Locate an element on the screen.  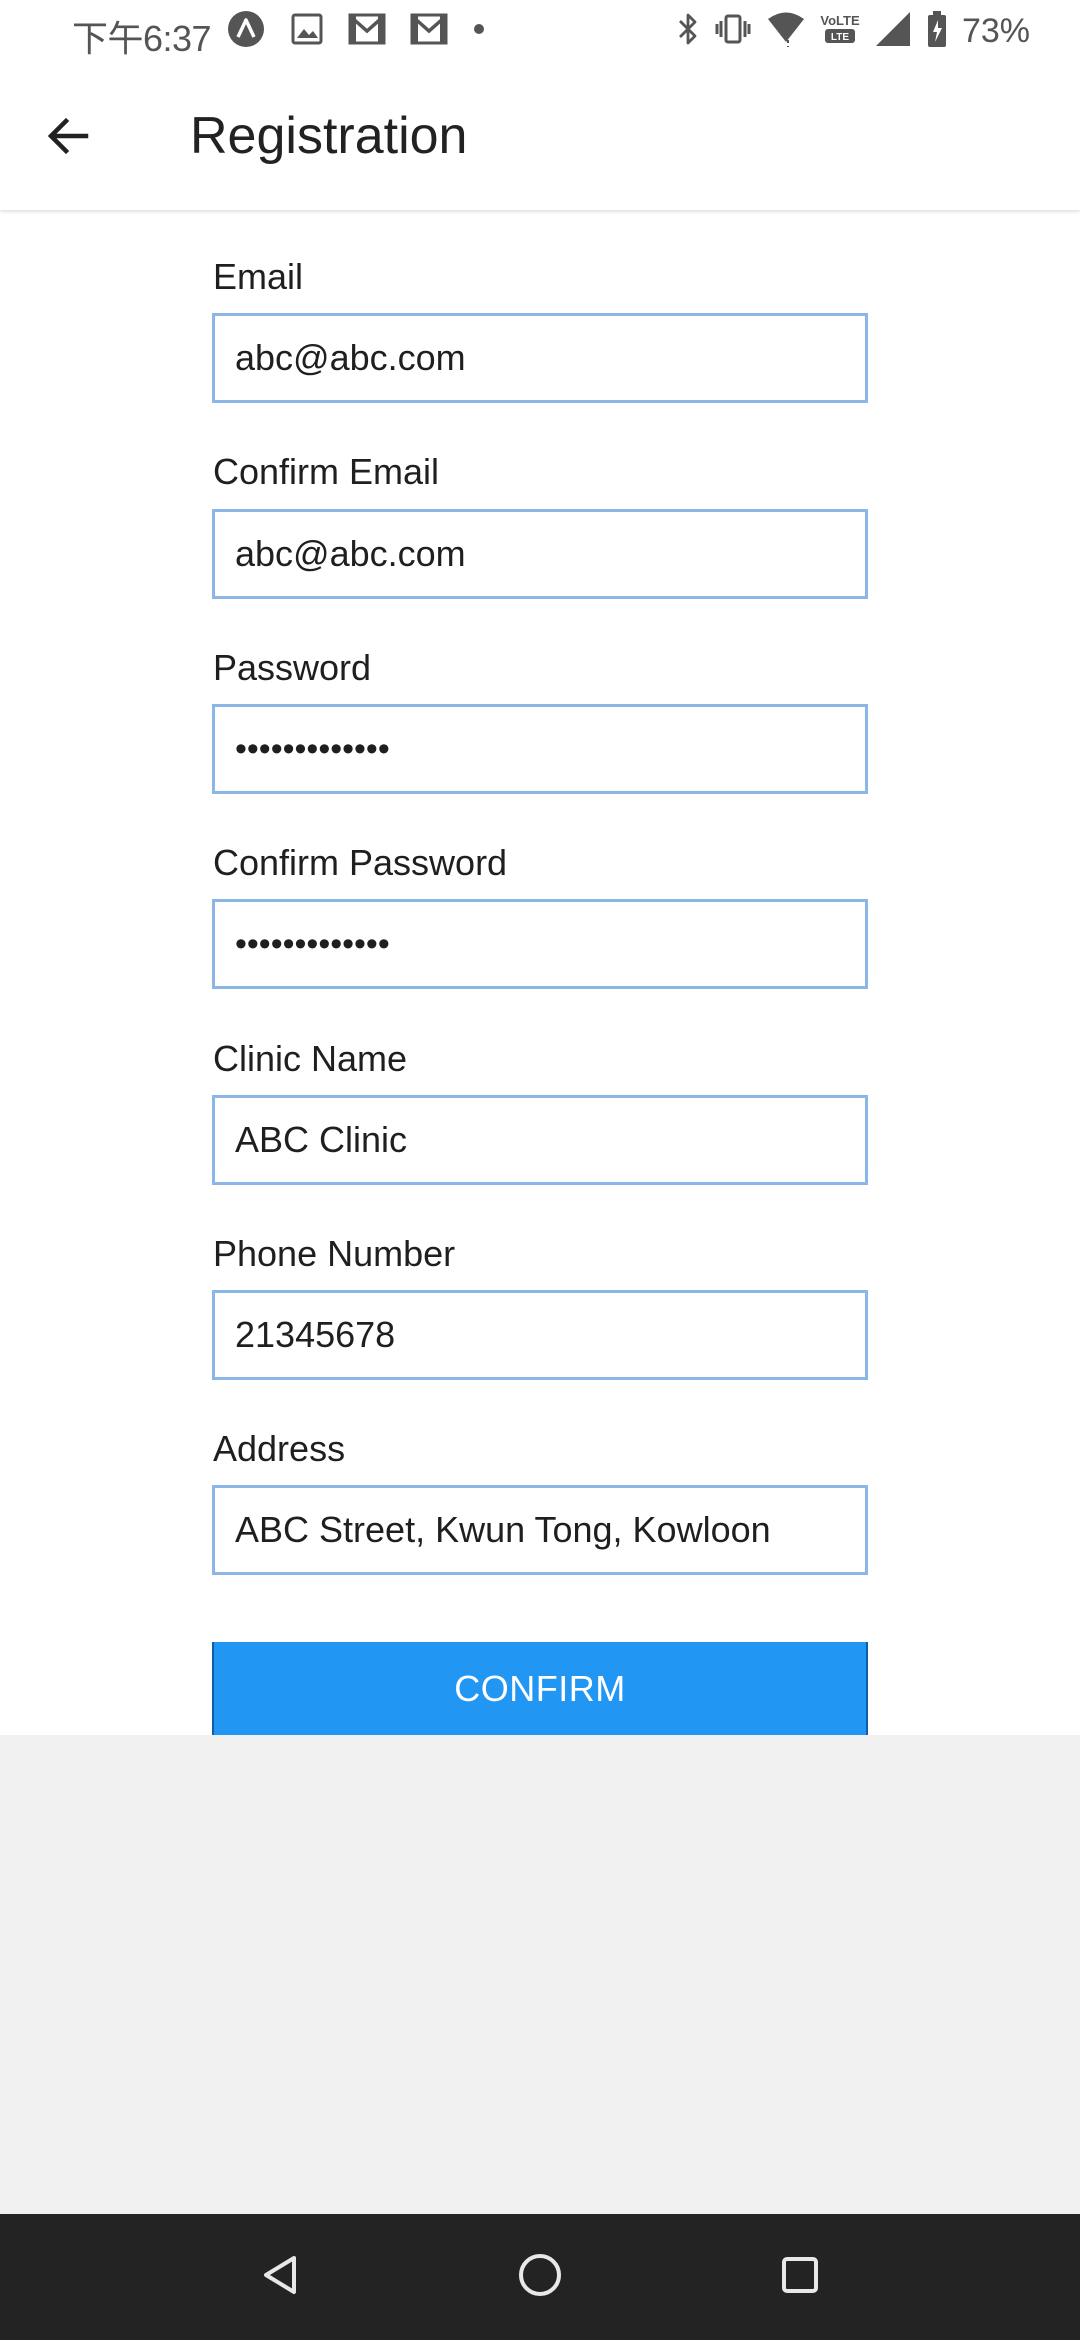
confirm-password-field is located at coordinates (540, 944).